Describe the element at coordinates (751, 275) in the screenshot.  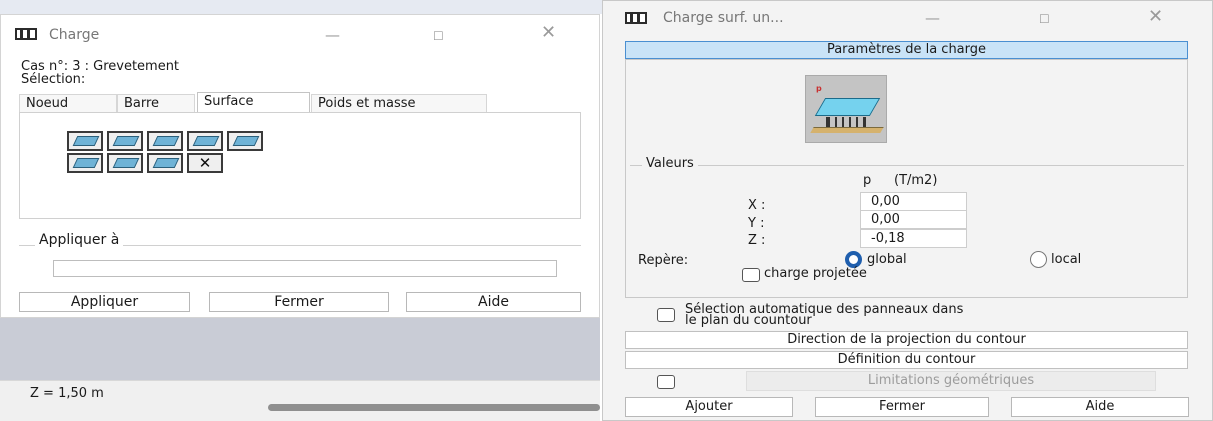
I see `projected-load-checkbox` at that location.